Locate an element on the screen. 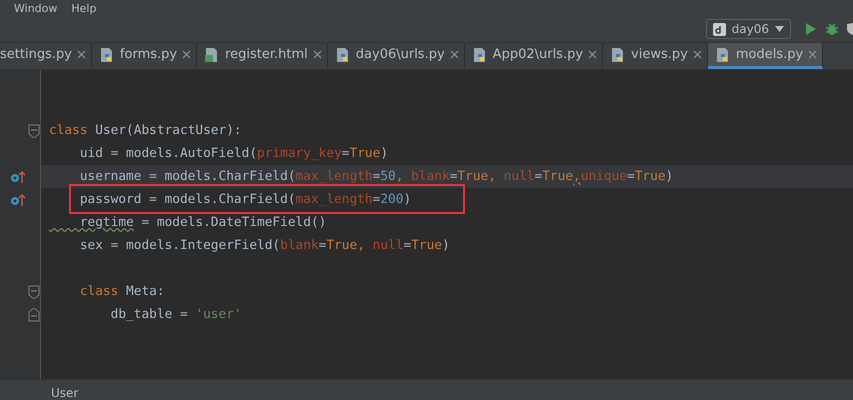  shield-icon is located at coordinates (850, 29).